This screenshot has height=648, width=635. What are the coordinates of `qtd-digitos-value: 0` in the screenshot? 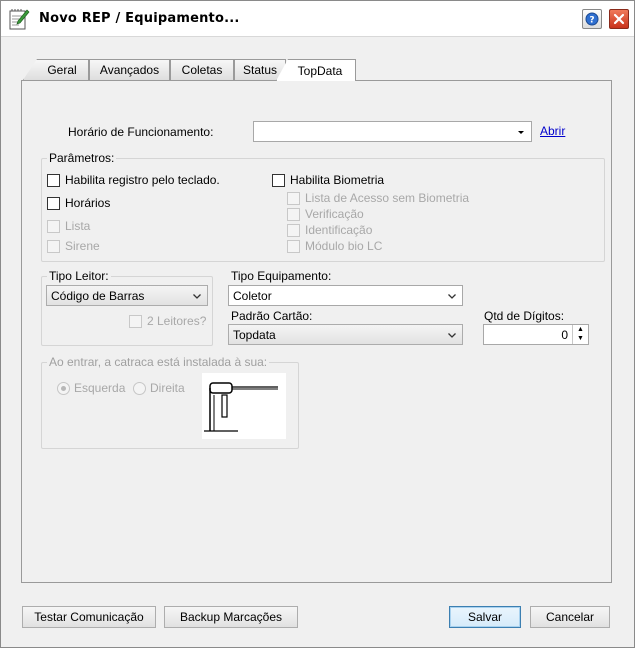 It's located at (564, 335).